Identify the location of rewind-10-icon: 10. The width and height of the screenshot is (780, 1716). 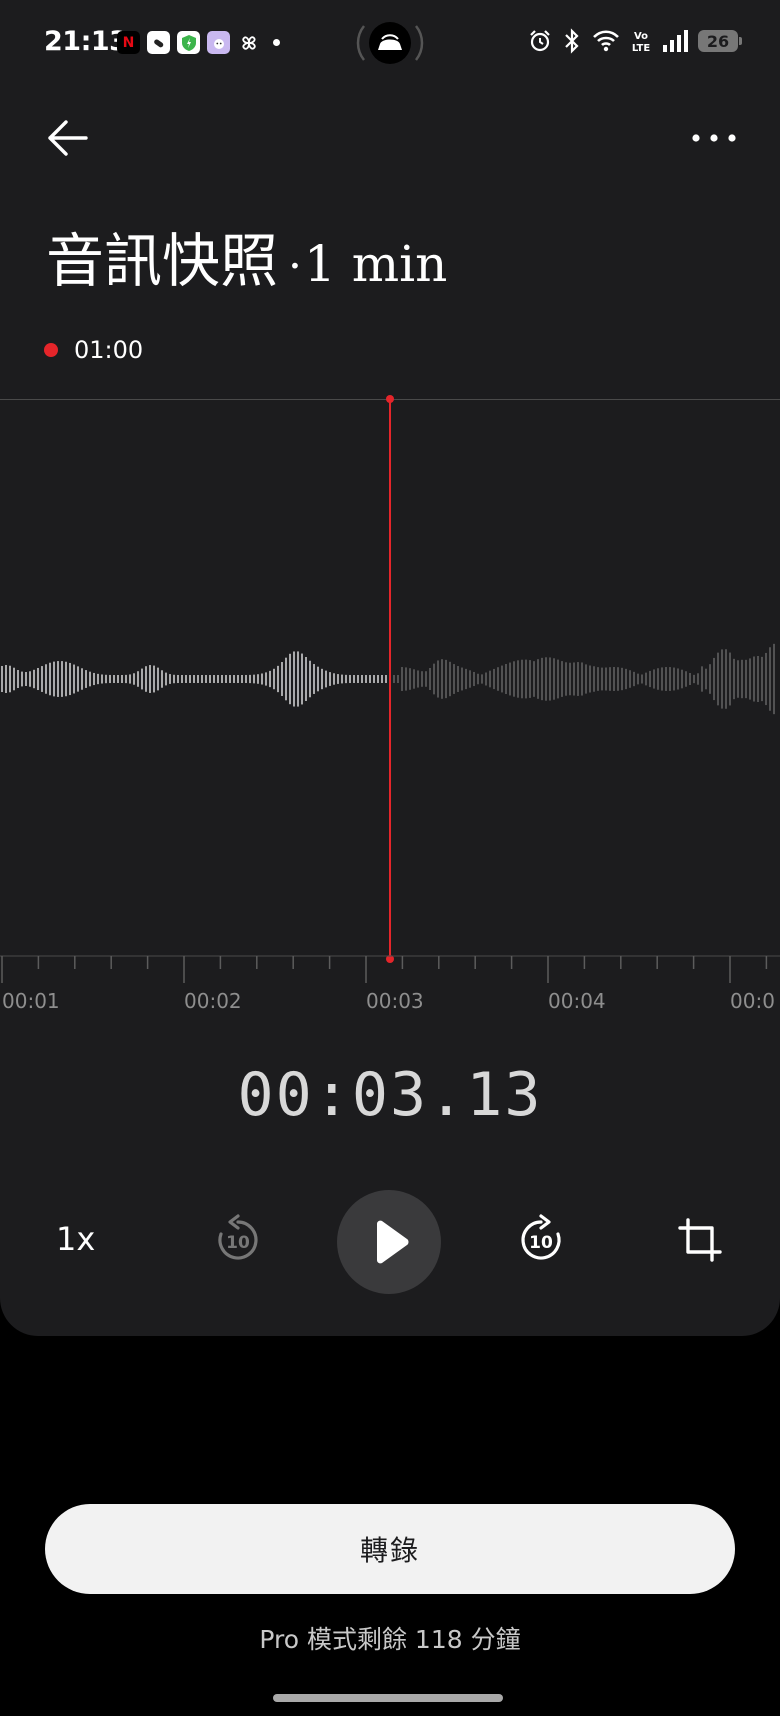
(238, 1237).